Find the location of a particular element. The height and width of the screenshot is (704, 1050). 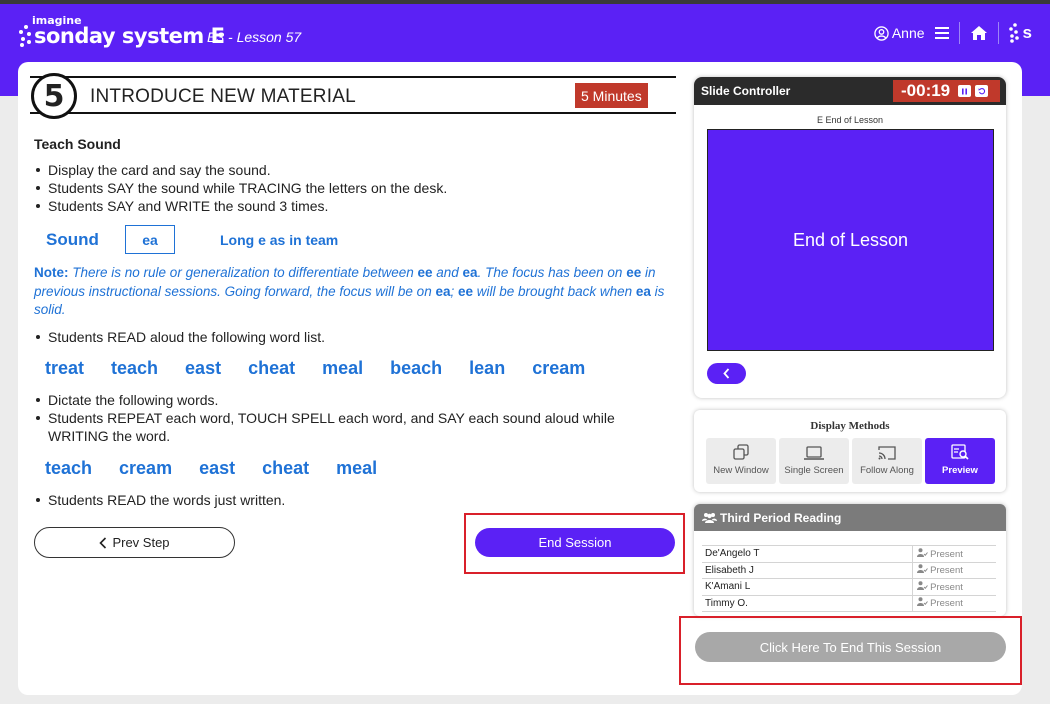

roster-title: Third Period Reading is located at coordinates (781, 517).